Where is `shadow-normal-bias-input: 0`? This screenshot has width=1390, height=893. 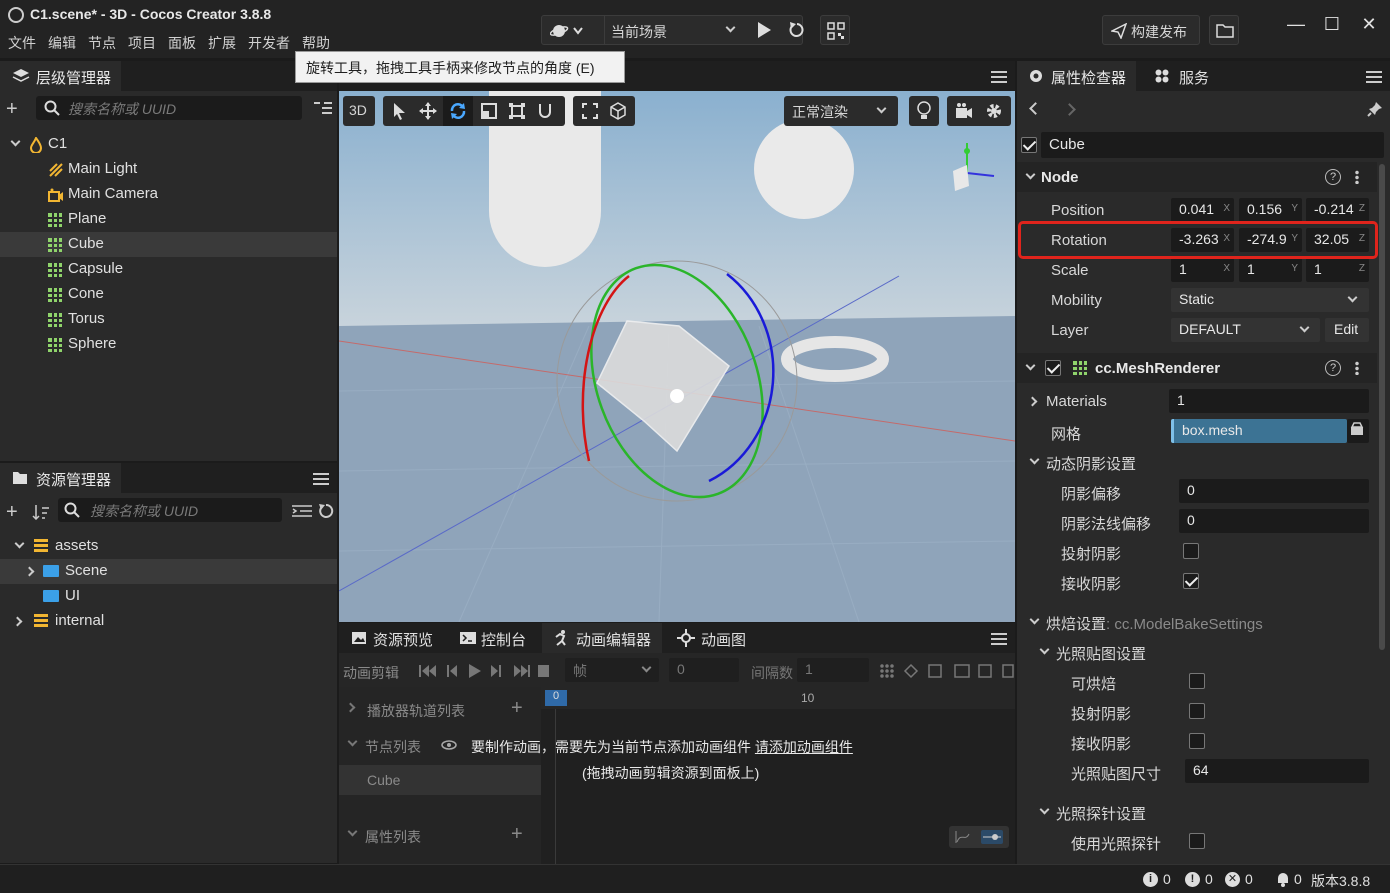 shadow-normal-bias-input: 0 is located at coordinates (1274, 521).